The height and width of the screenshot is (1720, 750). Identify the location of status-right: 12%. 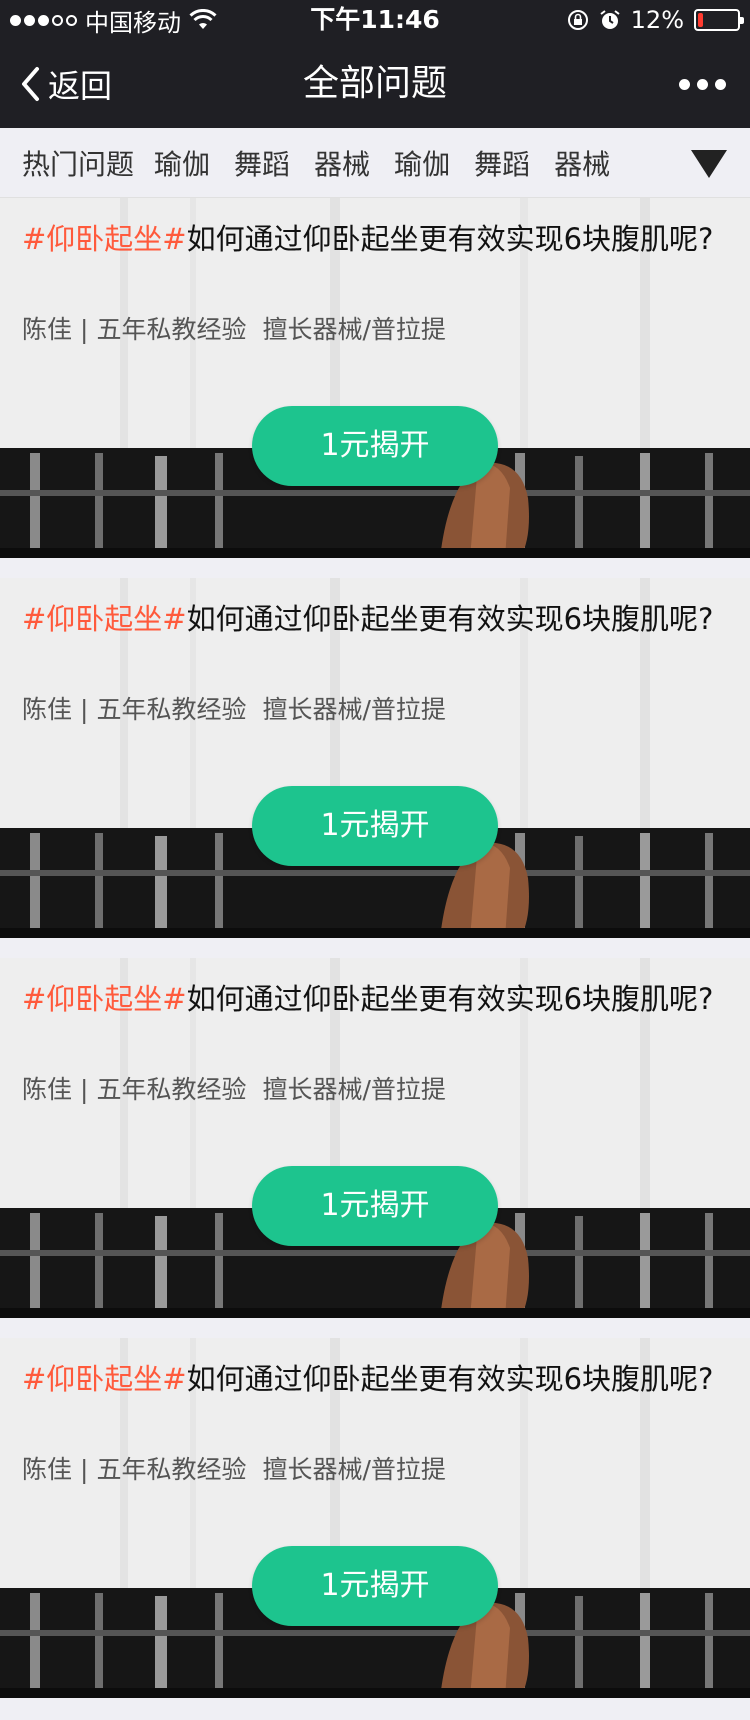
(655, 20).